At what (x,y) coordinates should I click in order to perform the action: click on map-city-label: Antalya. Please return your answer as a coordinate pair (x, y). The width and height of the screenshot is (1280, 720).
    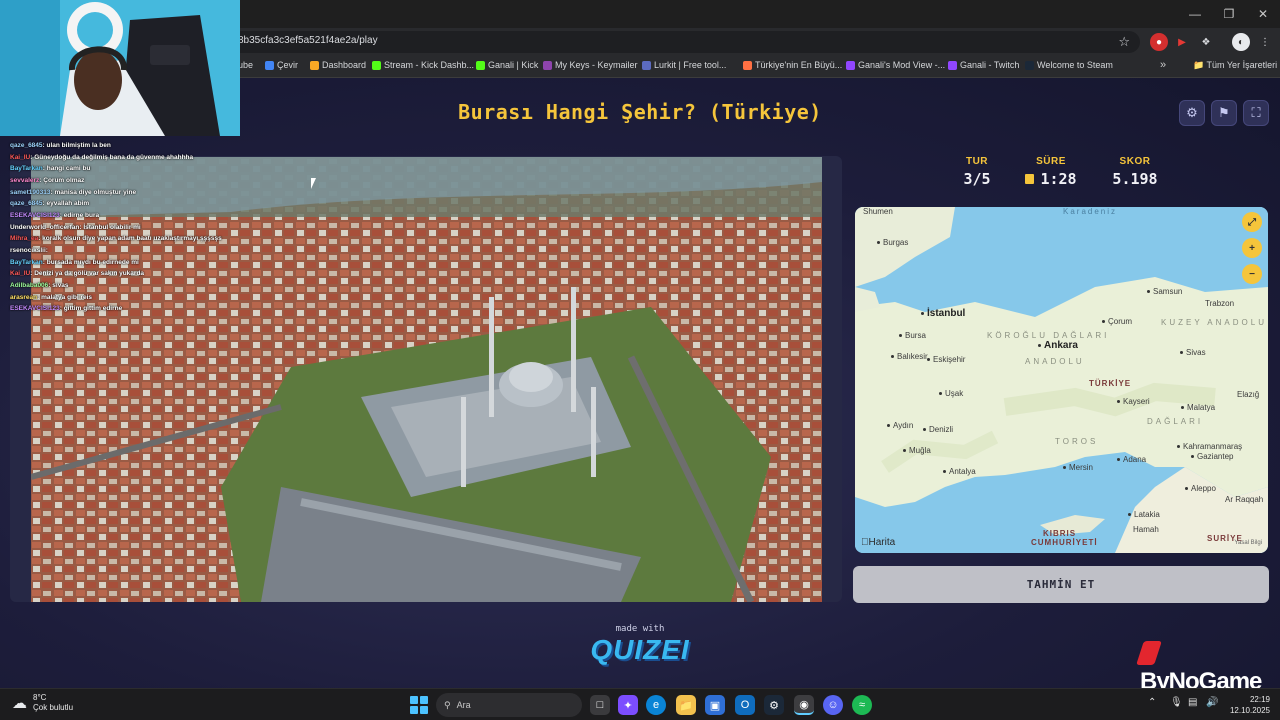
    Looking at the image, I should click on (959, 471).